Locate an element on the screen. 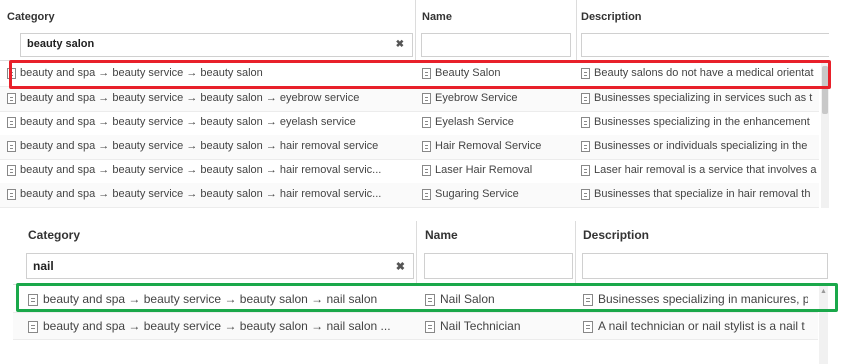 The height and width of the screenshot is (364, 841). name-cell: Sugaring Service is located at coordinates (497, 194).